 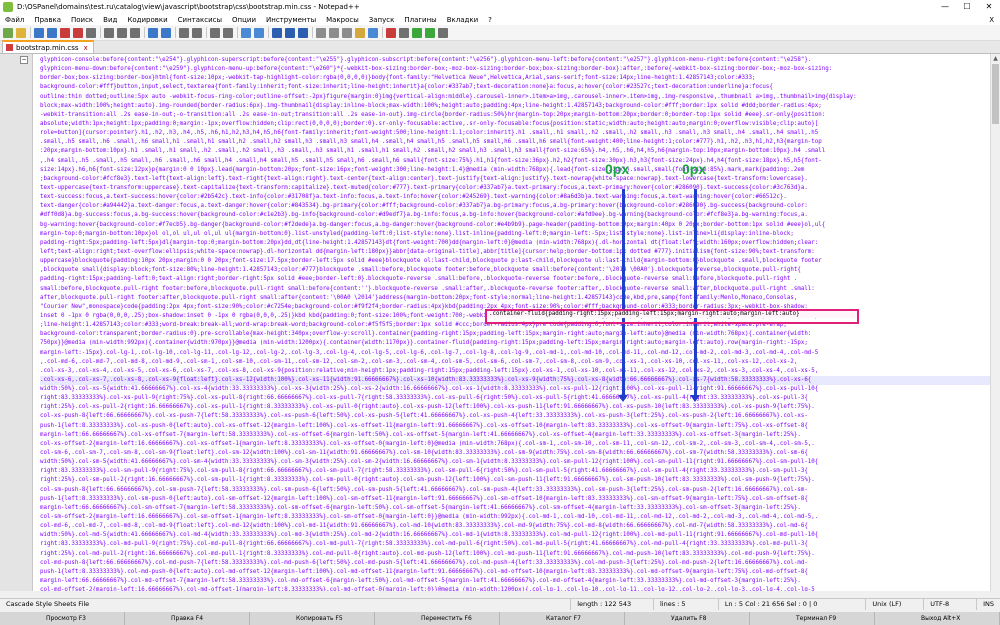 What do you see at coordinates (989, 7) in the screenshot?
I see `close-window-button: ✕` at bounding box center [989, 7].